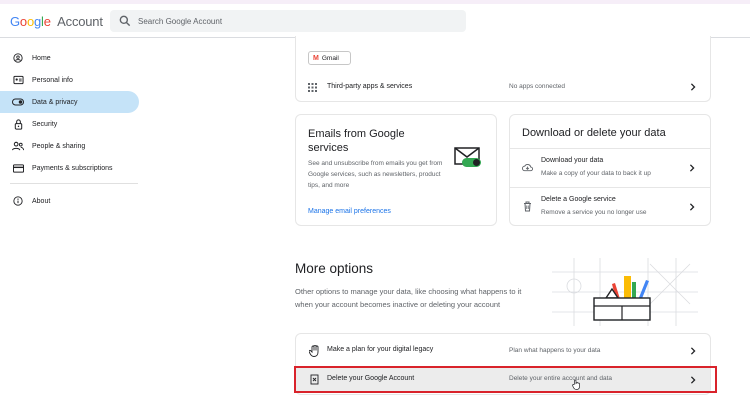 The image size is (750, 398). What do you see at coordinates (314, 351) in the screenshot?
I see `hand-icon` at bounding box center [314, 351].